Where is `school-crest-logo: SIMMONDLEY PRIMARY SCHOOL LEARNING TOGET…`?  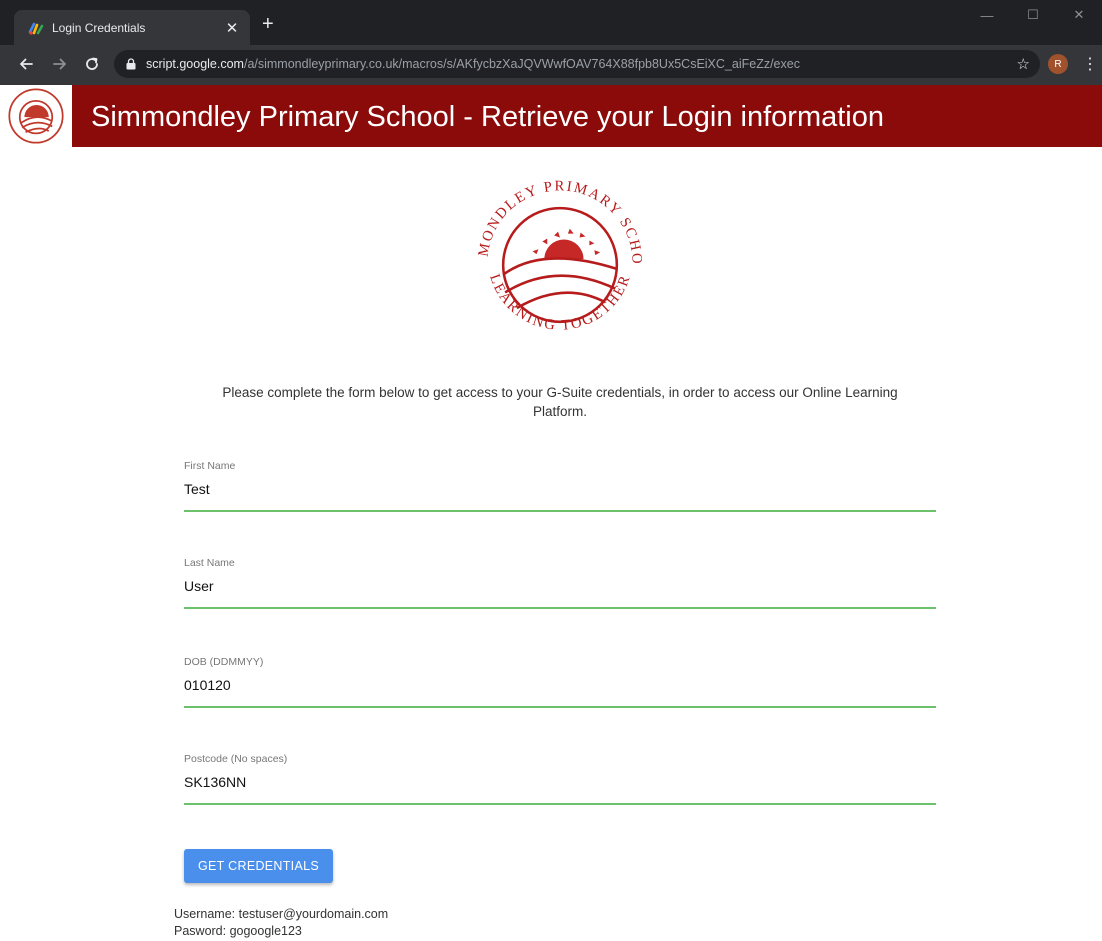 school-crest-logo: SIMMONDLEY PRIMARY SCHOOL LEARNING TOGET… is located at coordinates (552, 249).